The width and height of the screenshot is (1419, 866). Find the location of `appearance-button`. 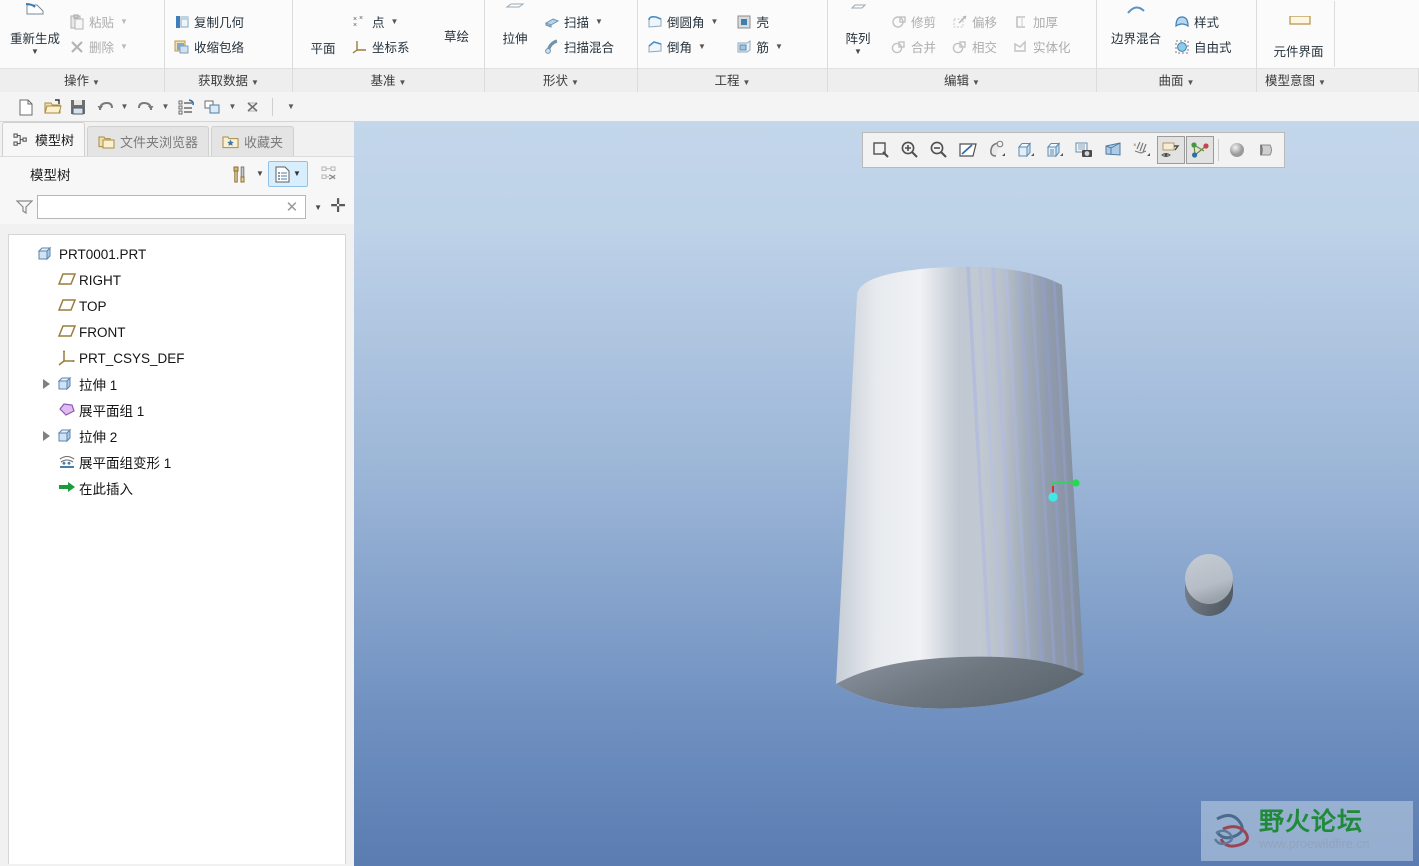

appearance-button is located at coordinates (1237, 150).